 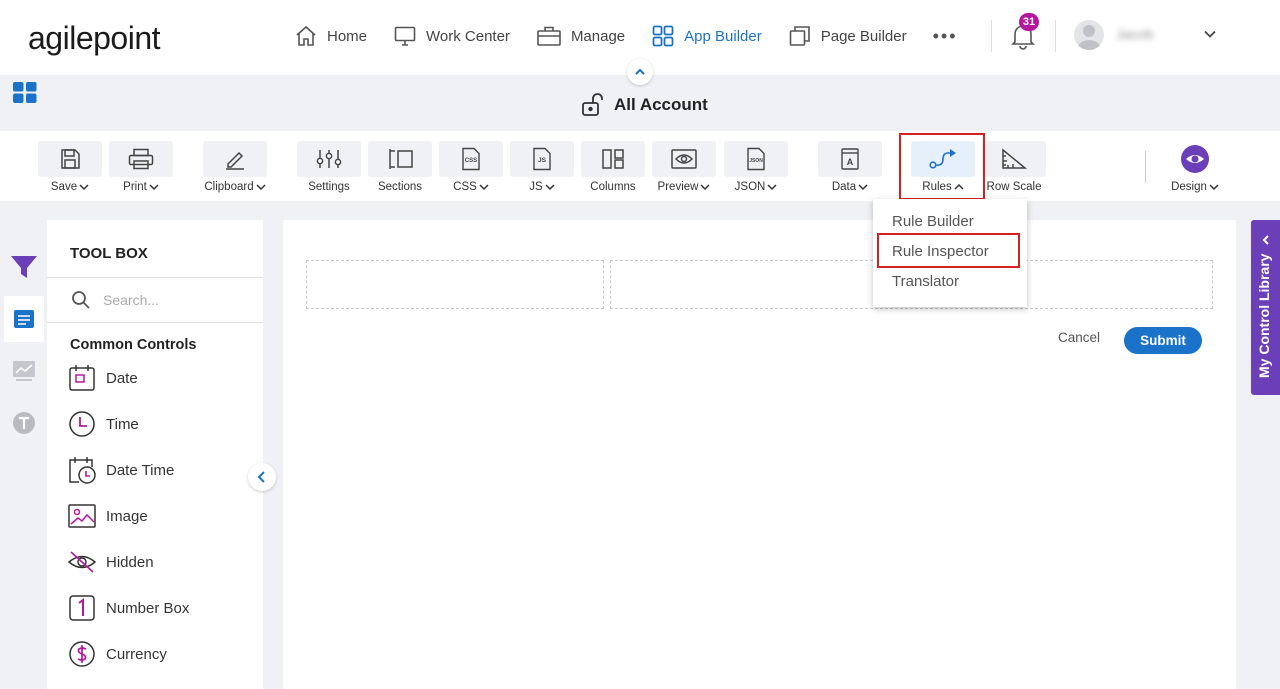 What do you see at coordinates (64, 187) in the screenshot?
I see `save-label: Save` at bounding box center [64, 187].